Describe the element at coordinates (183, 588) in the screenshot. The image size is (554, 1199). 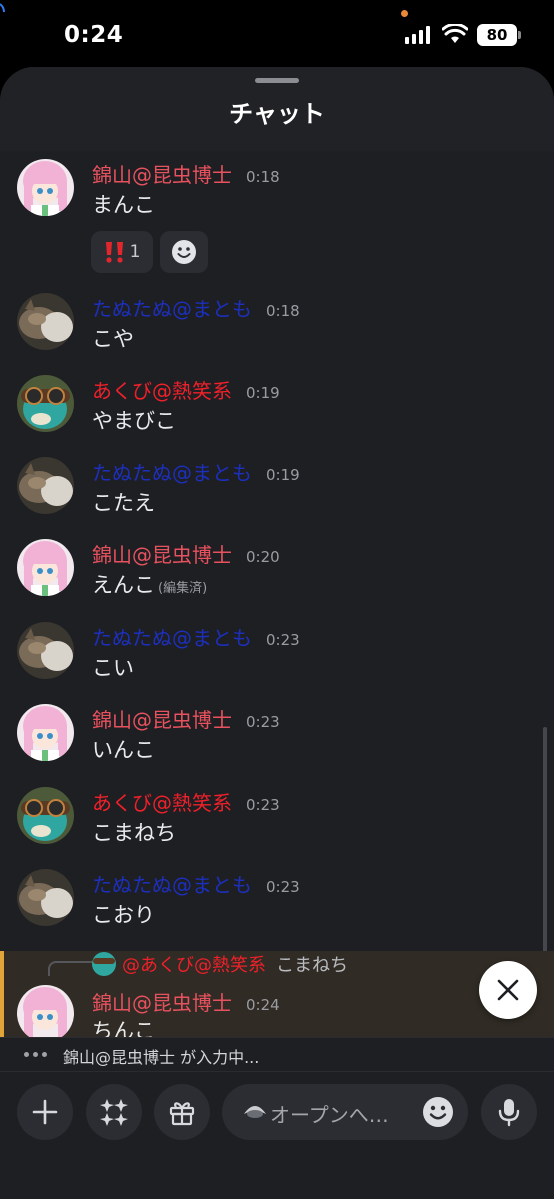
I see `edited-label: (編集済)` at that location.